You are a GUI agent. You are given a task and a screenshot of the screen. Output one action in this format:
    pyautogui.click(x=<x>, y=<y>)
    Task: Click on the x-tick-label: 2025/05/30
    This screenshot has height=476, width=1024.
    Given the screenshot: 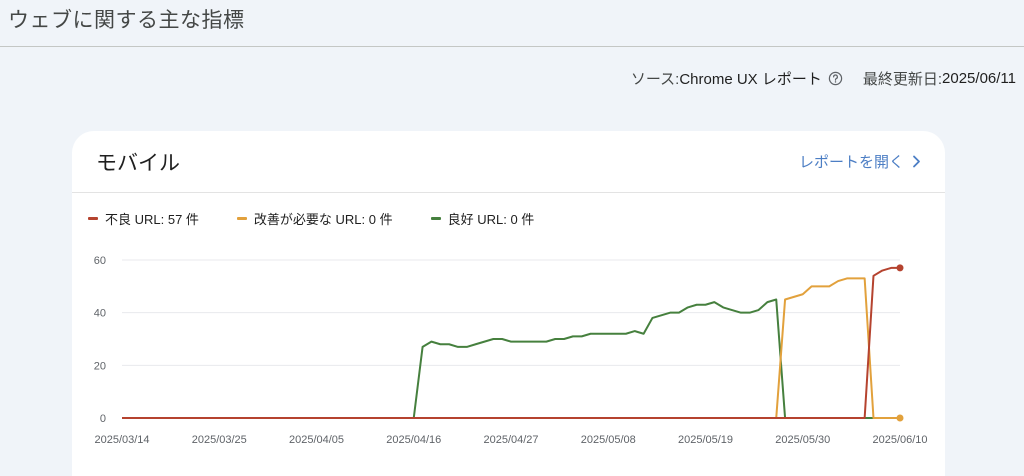 What is the action you would take?
    pyautogui.click(x=802, y=440)
    